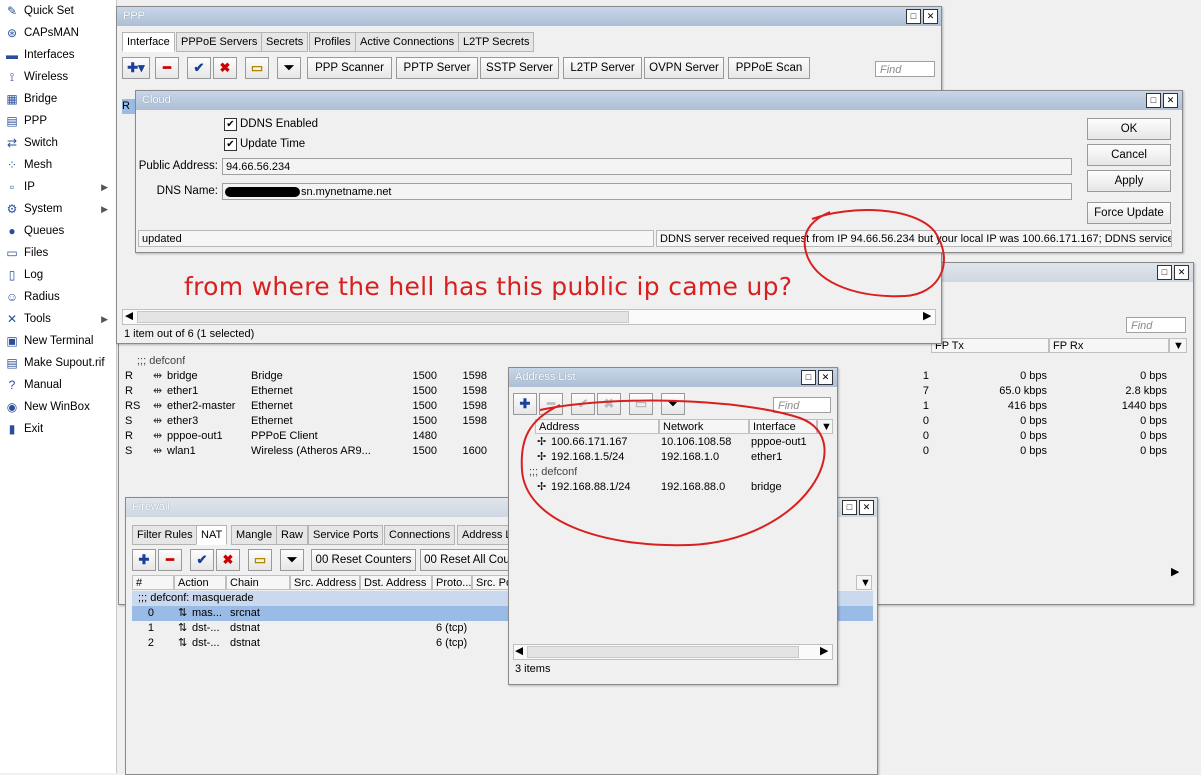 The height and width of the screenshot is (775, 1201). Describe the element at coordinates (874, 253) in the screenshot. I see `circle-around-status-ip` at that location.